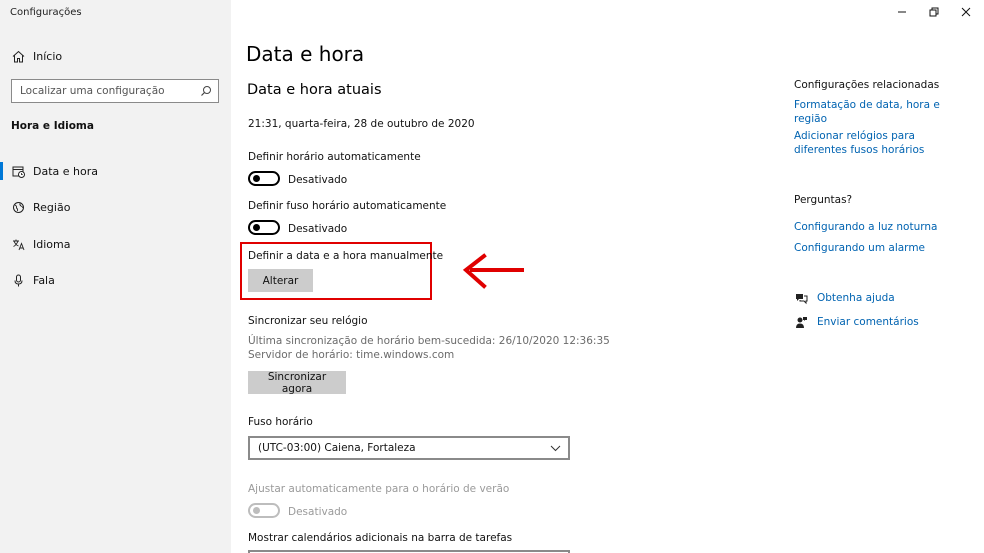 The image size is (984, 553). What do you see at coordinates (18, 56) in the screenshot?
I see `home-icon` at bounding box center [18, 56].